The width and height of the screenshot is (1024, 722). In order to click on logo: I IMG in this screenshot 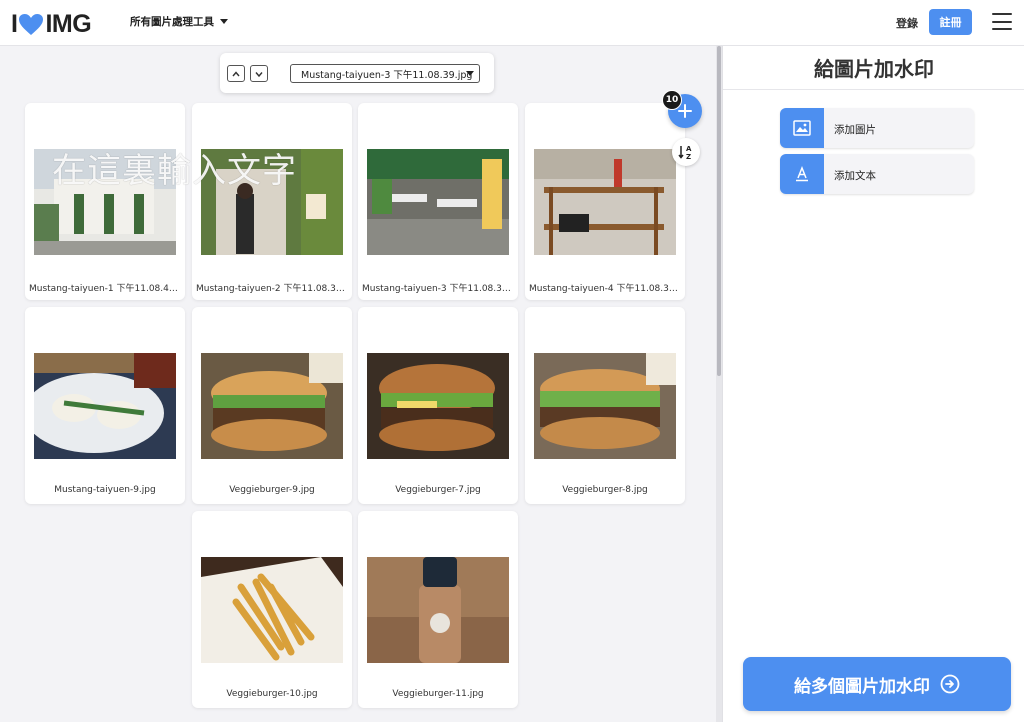, I will do `click(51, 24)`.